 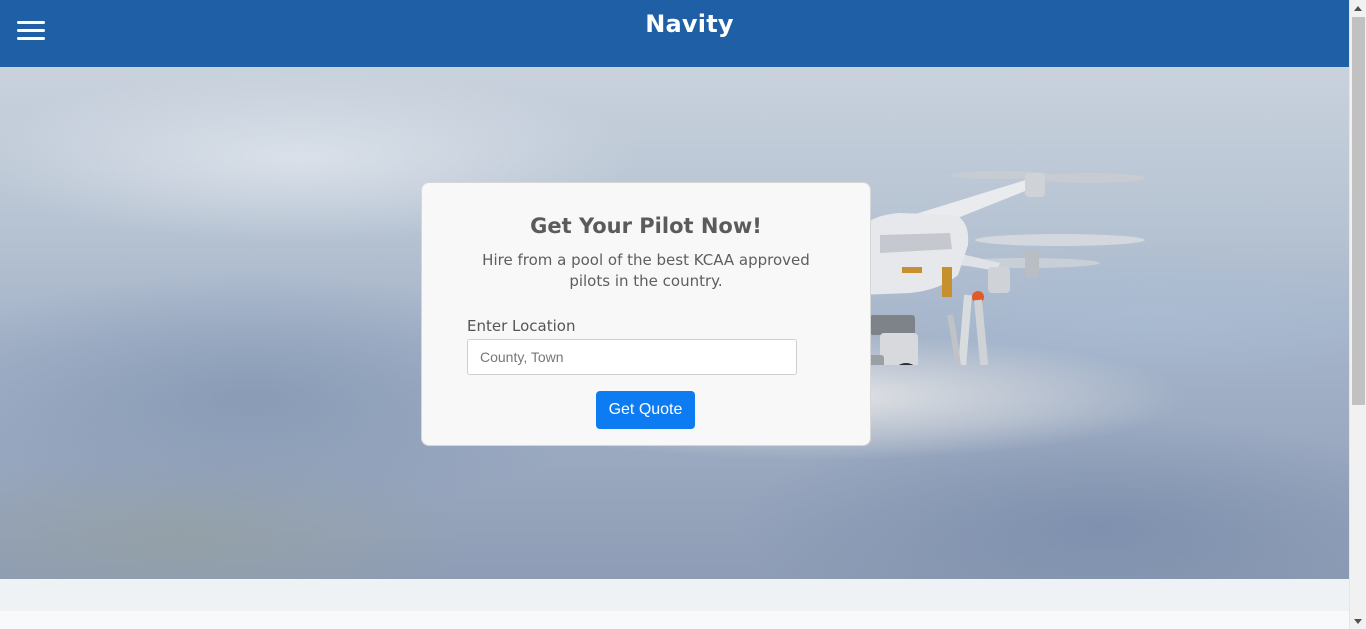 What do you see at coordinates (674, 620) in the screenshot?
I see `content-area` at bounding box center [674, 620].